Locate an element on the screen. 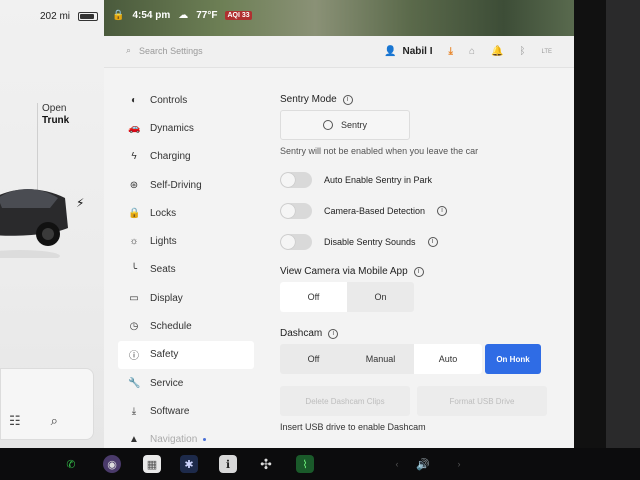  sentry-button: Sentry is located at coordinates (345, 125).